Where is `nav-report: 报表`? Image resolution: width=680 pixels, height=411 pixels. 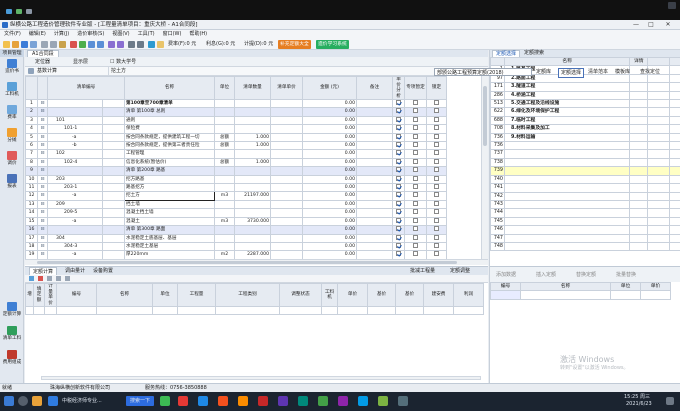 nav-report: 报表 is located at coordinates (12, 181).